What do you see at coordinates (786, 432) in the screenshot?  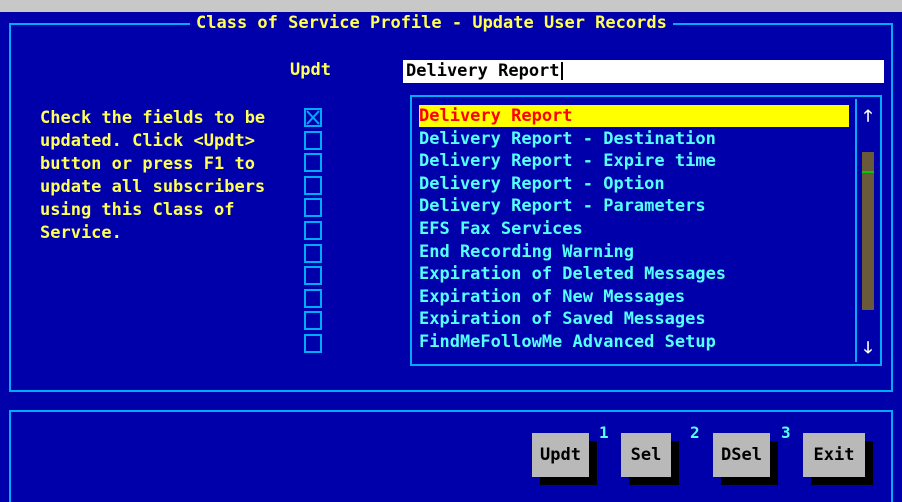 I see `dsel-hotkey: 3` at bounding box center [786, 432].